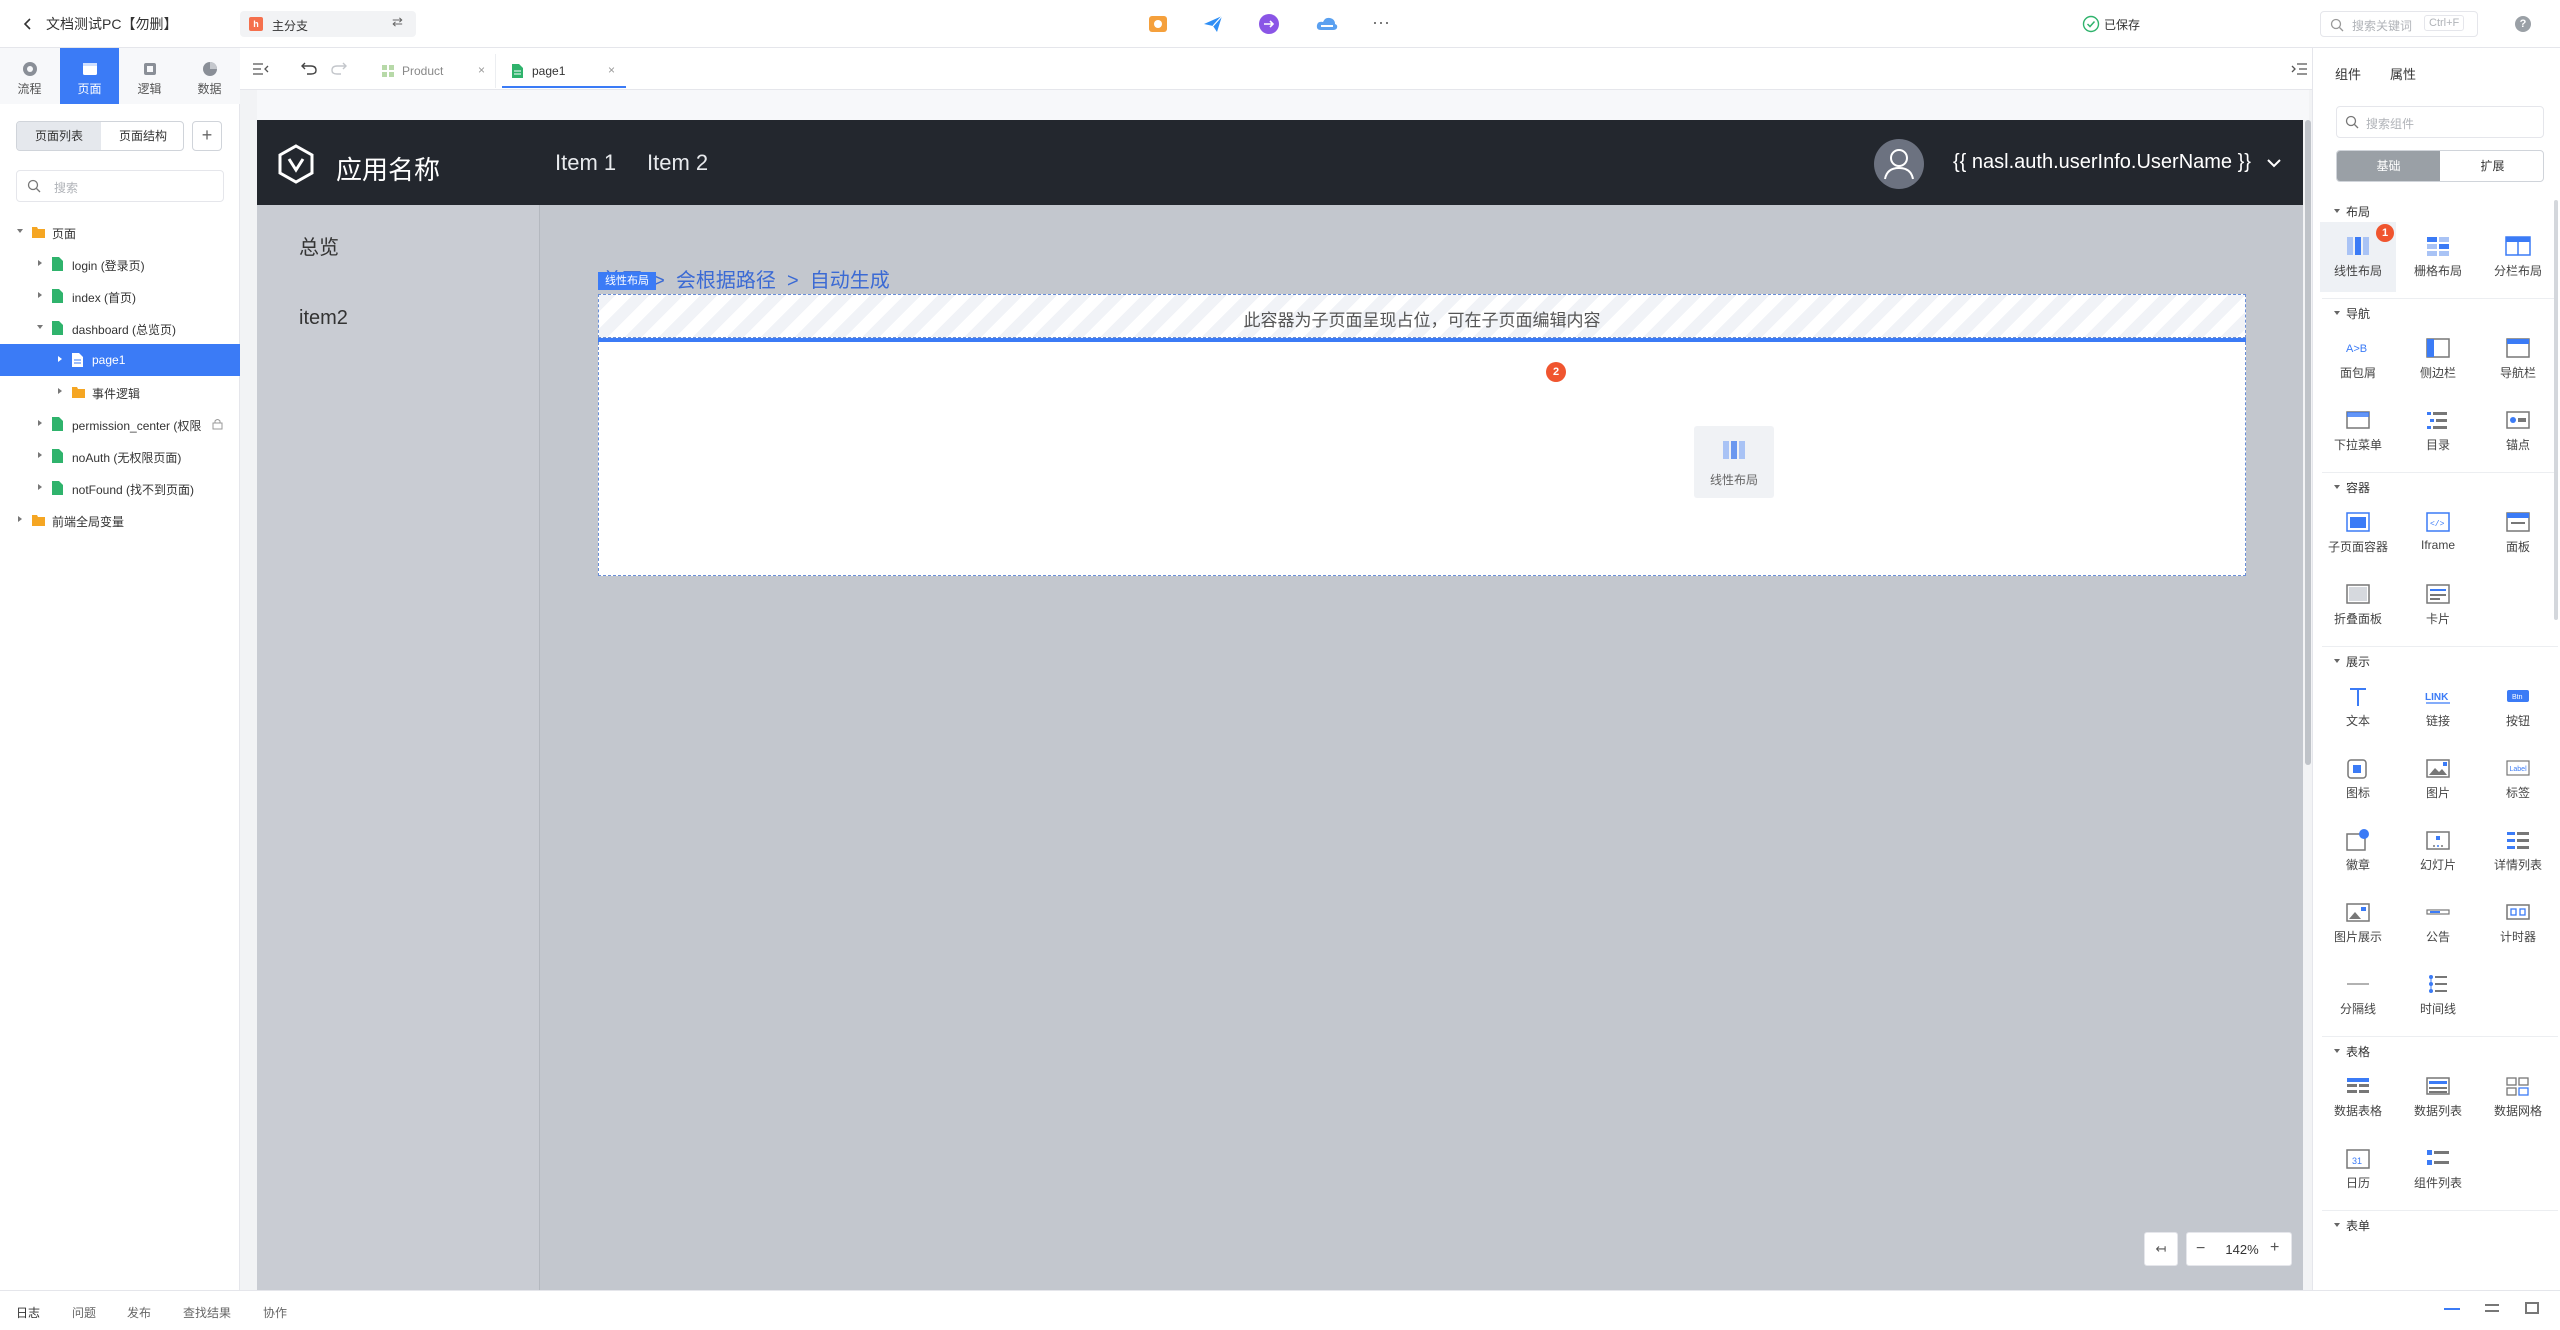  I want to click on component-panel: 面板, so click(2518, 533).